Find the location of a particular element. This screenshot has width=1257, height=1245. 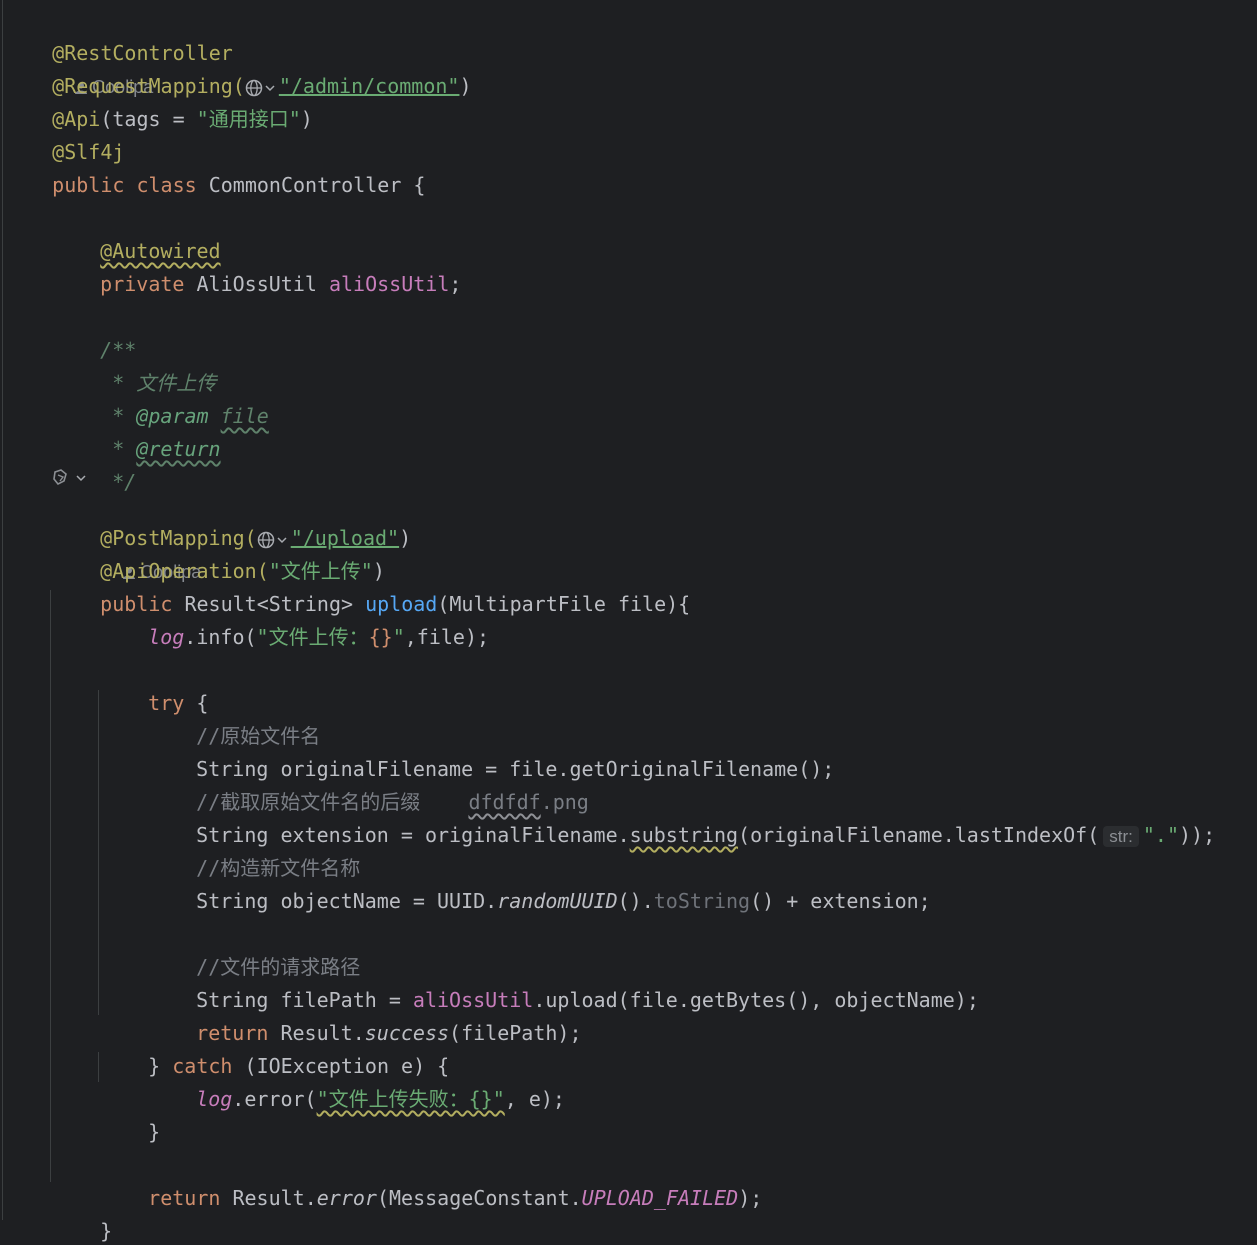

code-line: @PostMapping("/upload") Coolipa is located at coordinates (231, 535).